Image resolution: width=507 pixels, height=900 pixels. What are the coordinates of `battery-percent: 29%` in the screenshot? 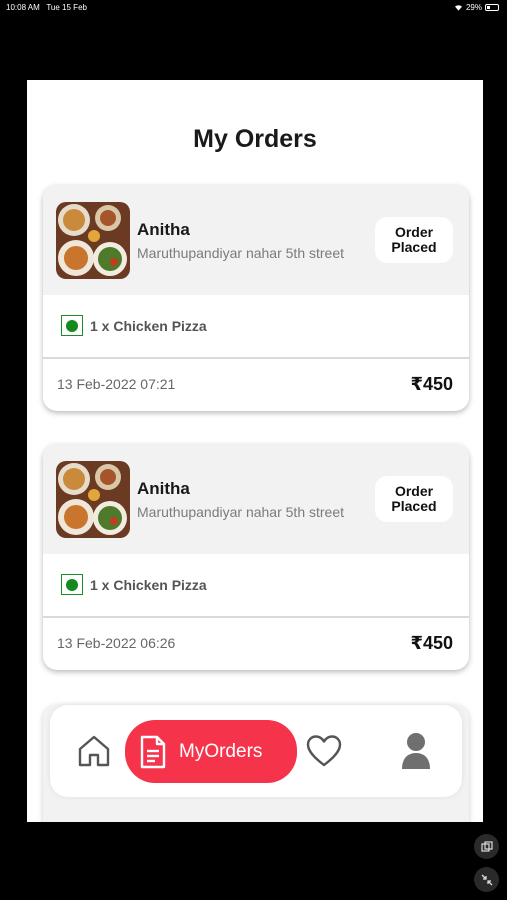 It's located at (473, 7).